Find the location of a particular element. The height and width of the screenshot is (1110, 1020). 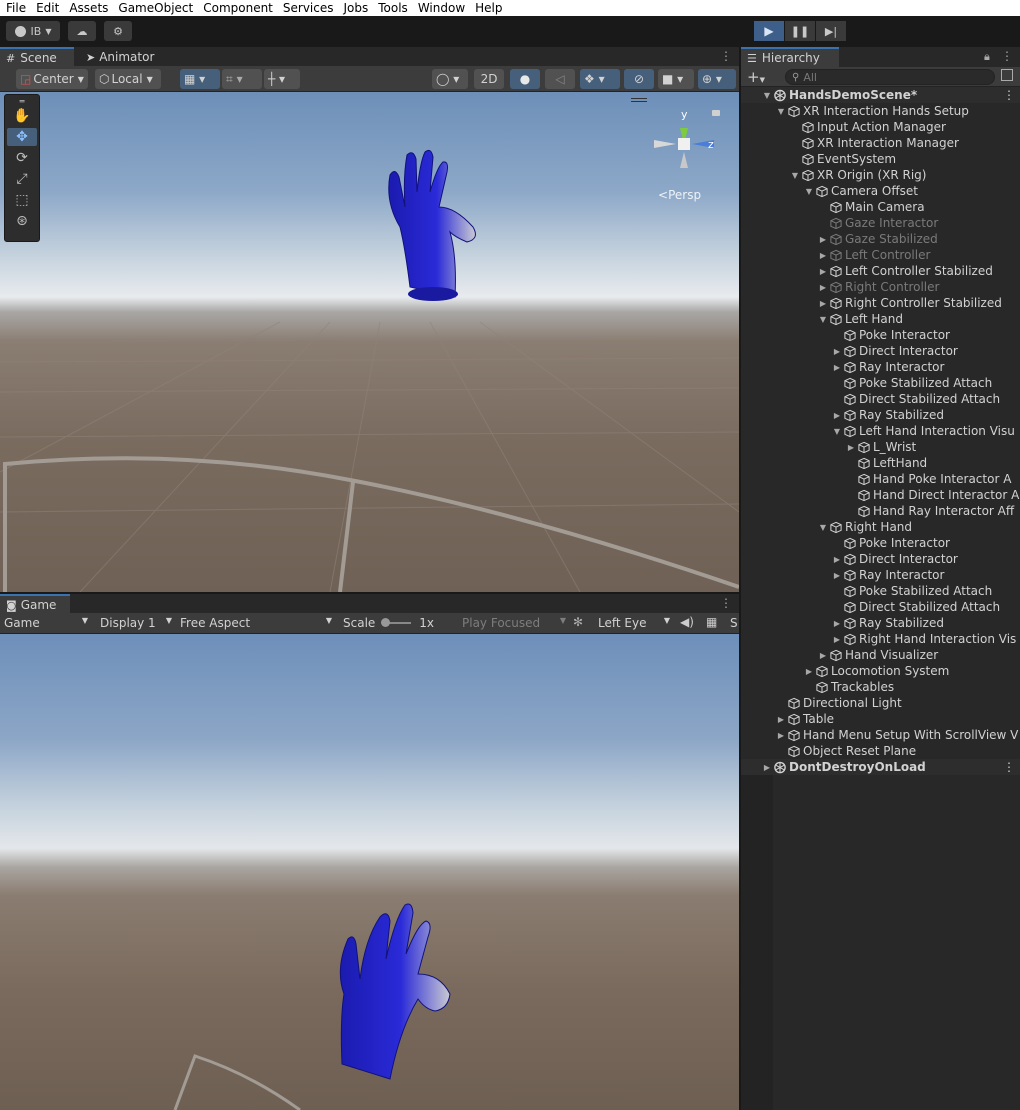

hierarchy-item: ▶ Left Controller is located at coordinates (880, 255).